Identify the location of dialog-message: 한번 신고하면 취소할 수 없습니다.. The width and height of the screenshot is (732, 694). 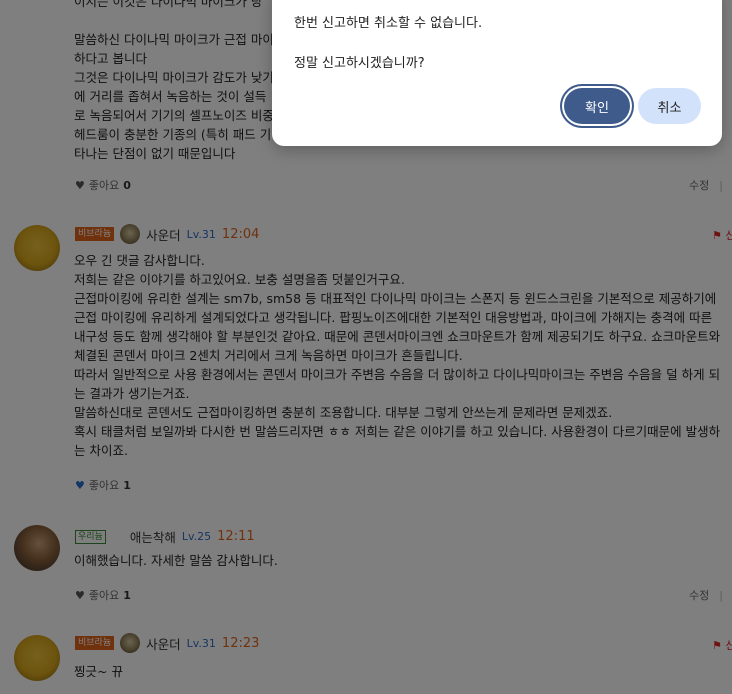
(388, 23).